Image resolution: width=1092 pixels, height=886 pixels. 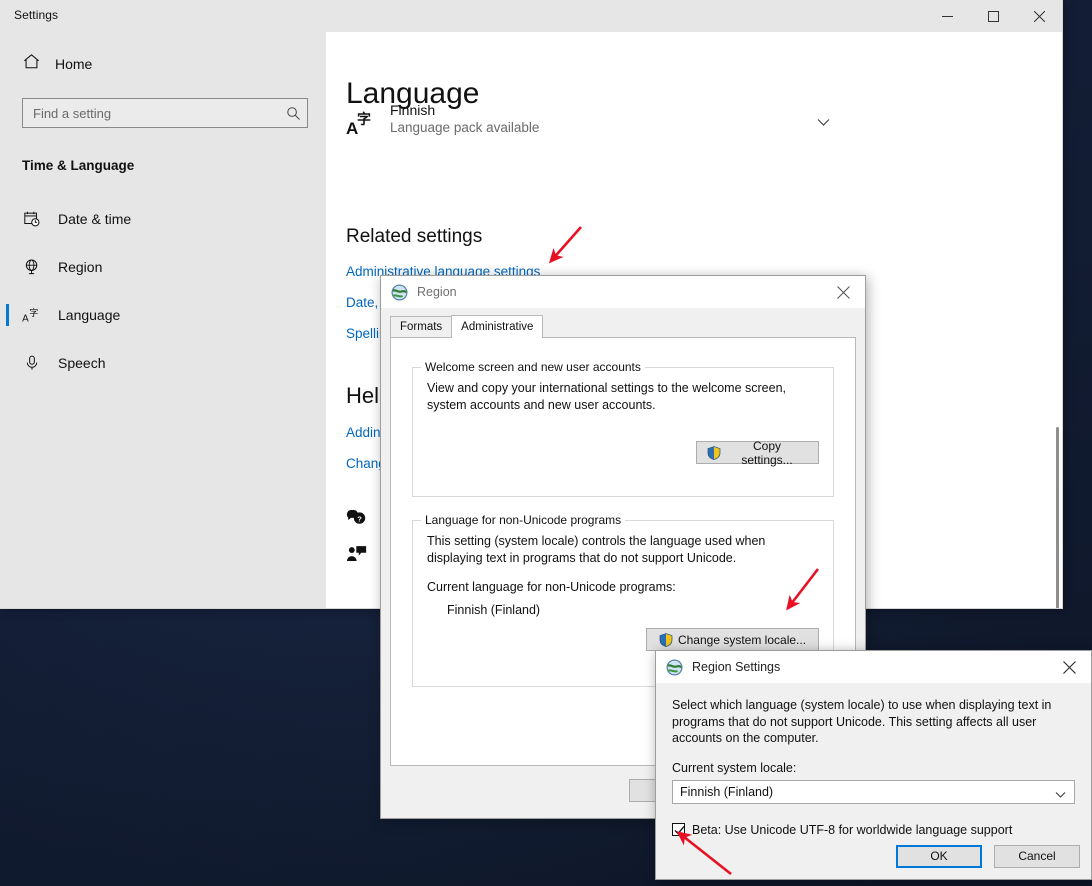 What do you see at coordinates (25, 318) in the screenshot?
I see `svg-text: A` at bounding box center [25, 318].